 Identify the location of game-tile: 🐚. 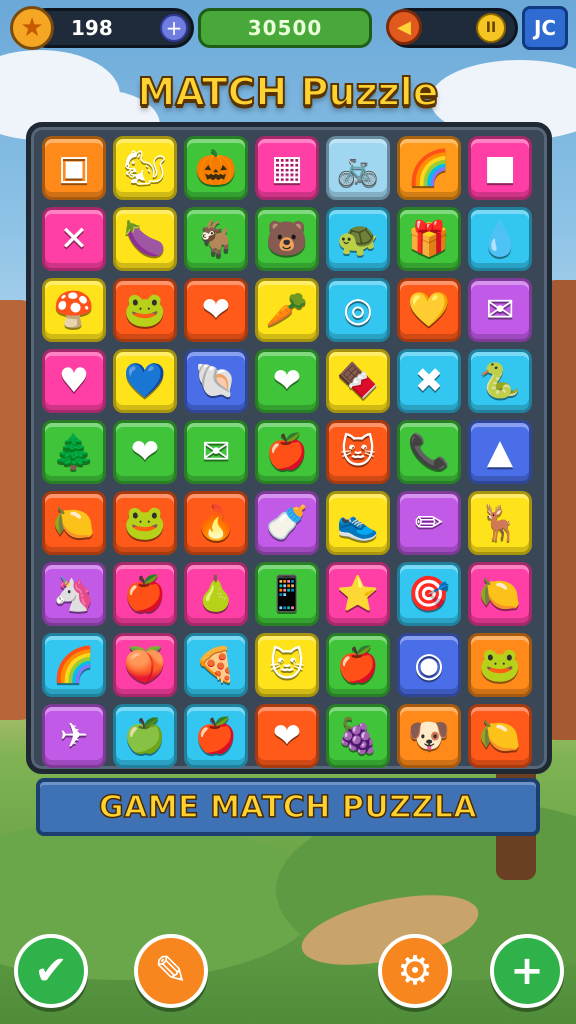
(216, 381).